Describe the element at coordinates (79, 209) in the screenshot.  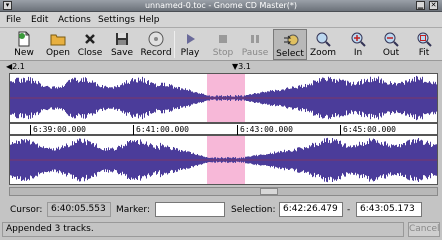
I see `cursor-field: 6:40:05.553` at that location.